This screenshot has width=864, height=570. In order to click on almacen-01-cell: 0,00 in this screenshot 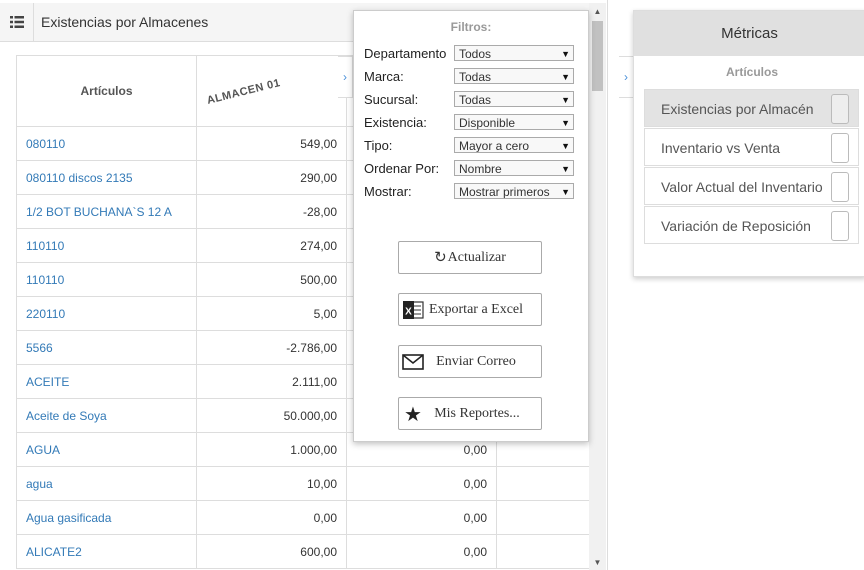, I will do `click(271, 517)`.